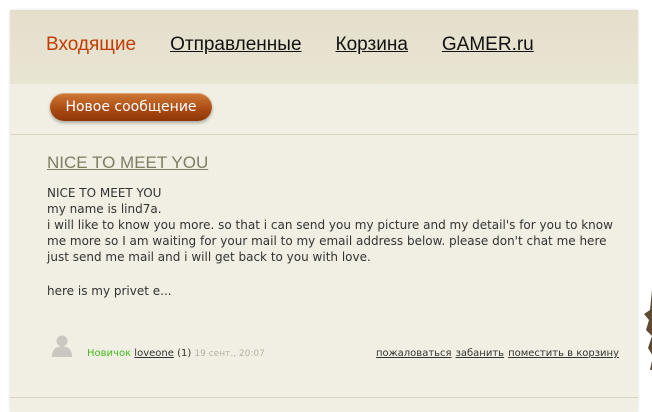 The height and width of the screenshot is (412, 652). Describe the element at coordinates (488, 45) in the screenshot. I see `tab-gamer: GAMER.ru` at that location.